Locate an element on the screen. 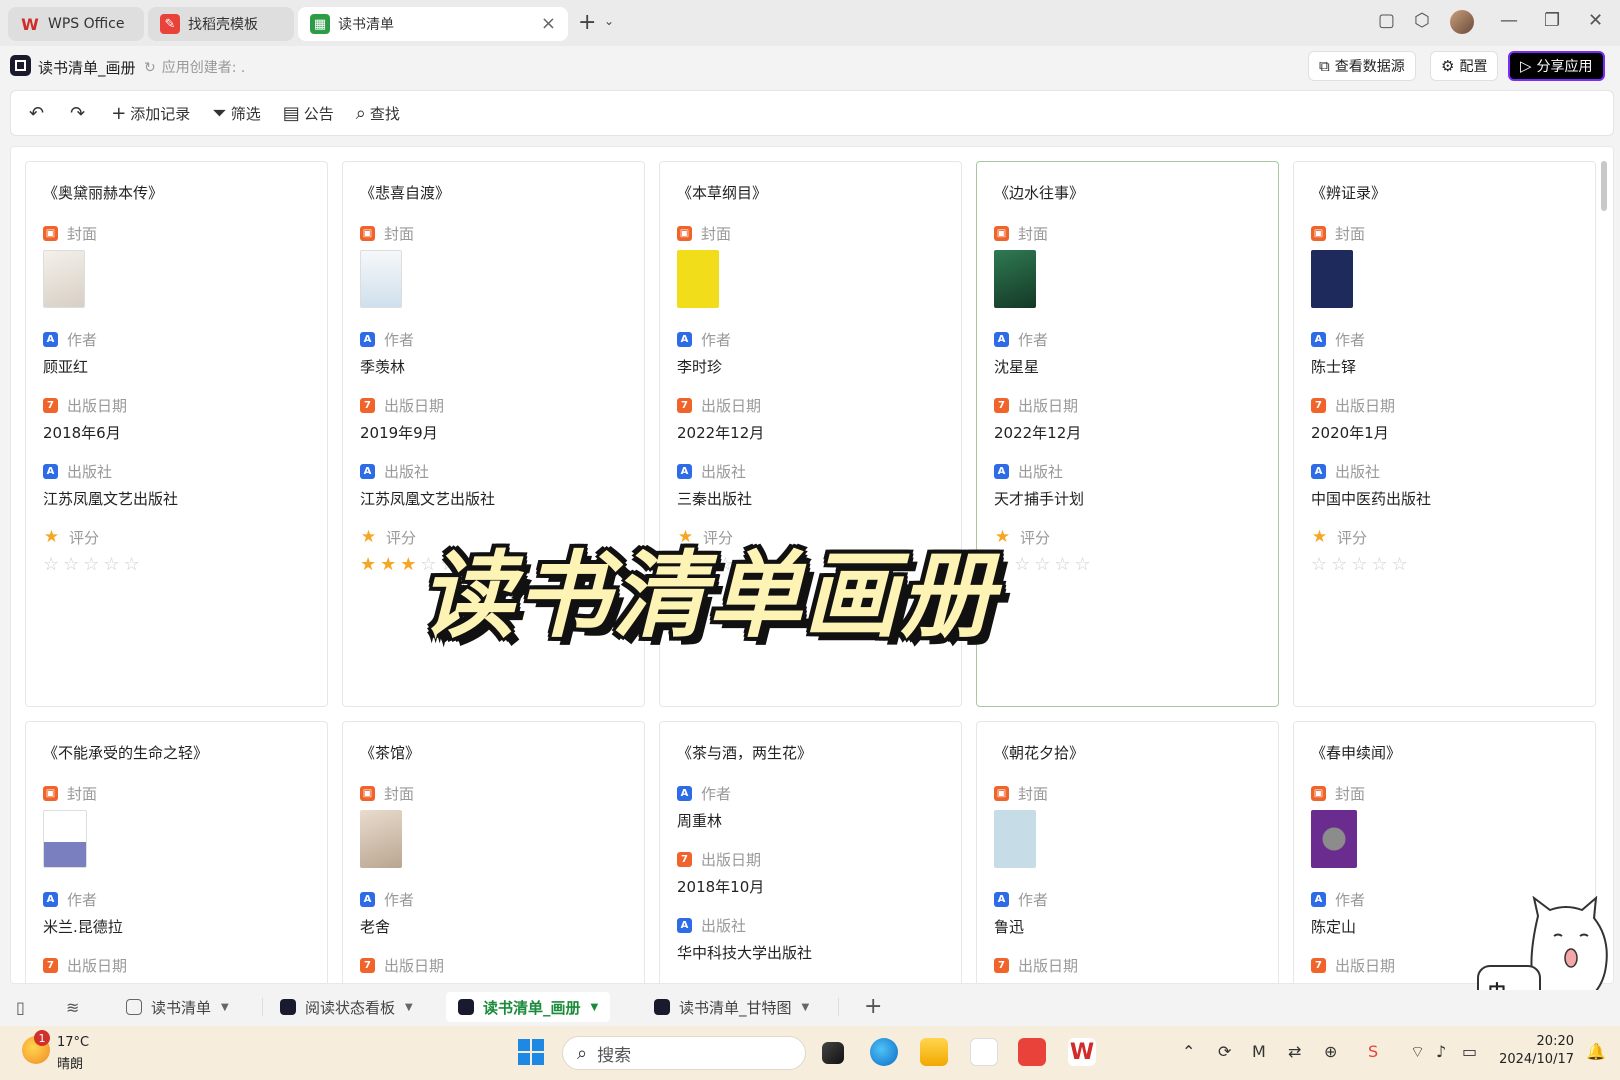 The image size is (1620, 1080). add-record-button: + 添加记录 is located at coordinates (150, 113).